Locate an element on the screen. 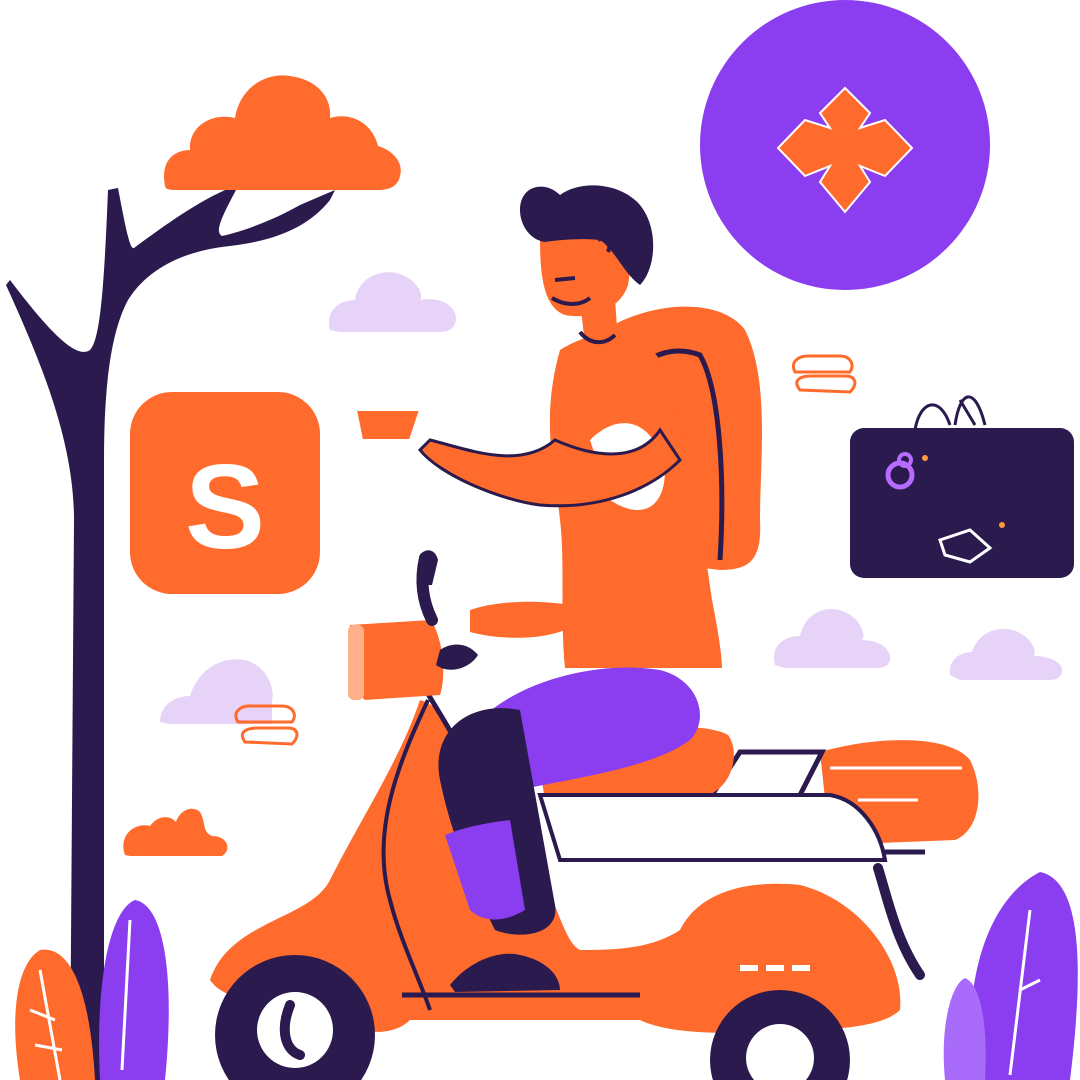 The image size is (1080, 1080). small-orange-cloud is located at coordinates (175, 832).